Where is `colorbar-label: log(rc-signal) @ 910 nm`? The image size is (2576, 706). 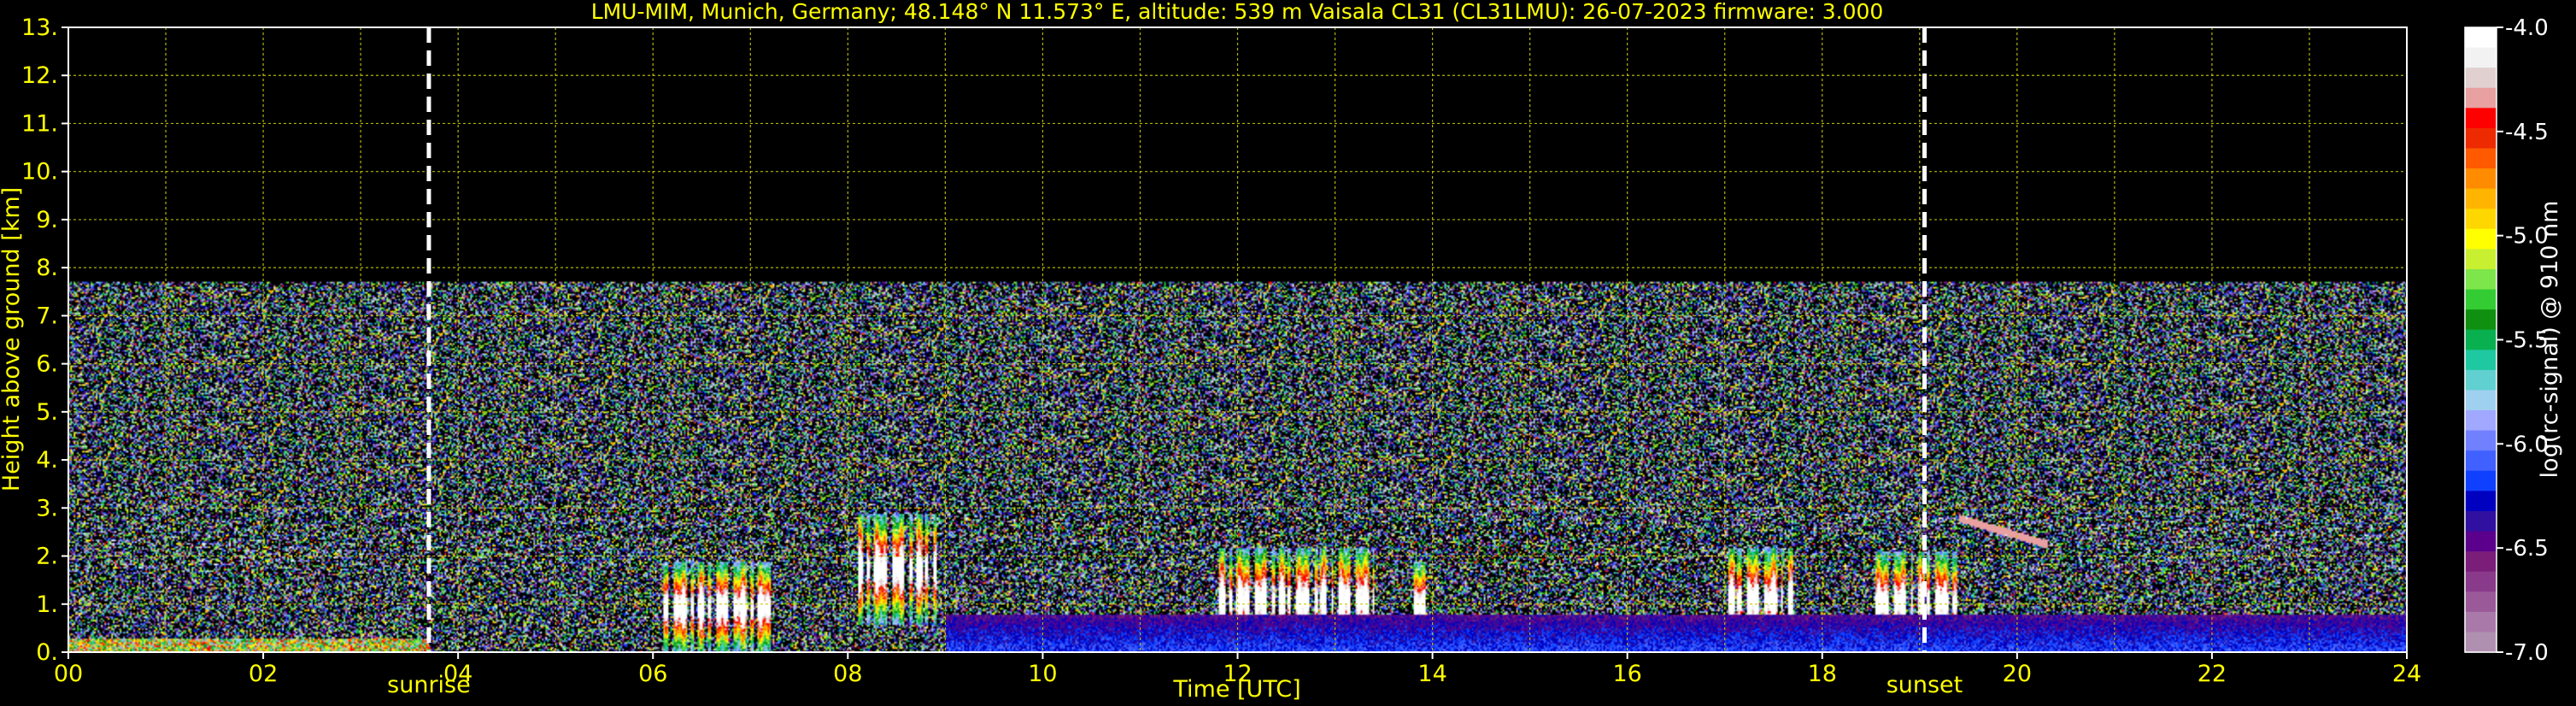
colorbar-label: log(rc-signal) @ 910 nm is located at coordinates (2550, 340).